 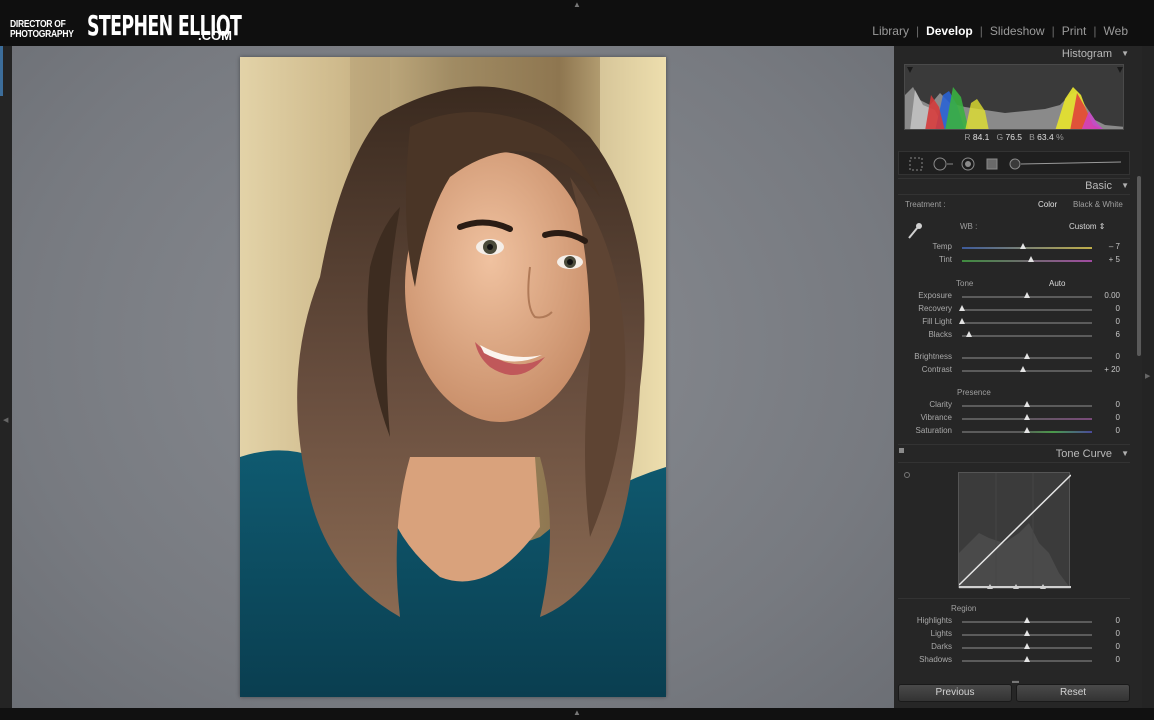 What do you see at coordinates (1139, 266) in the screenshot?
I see `right-panel-scrollbar` at bounding box center [1139, 266].